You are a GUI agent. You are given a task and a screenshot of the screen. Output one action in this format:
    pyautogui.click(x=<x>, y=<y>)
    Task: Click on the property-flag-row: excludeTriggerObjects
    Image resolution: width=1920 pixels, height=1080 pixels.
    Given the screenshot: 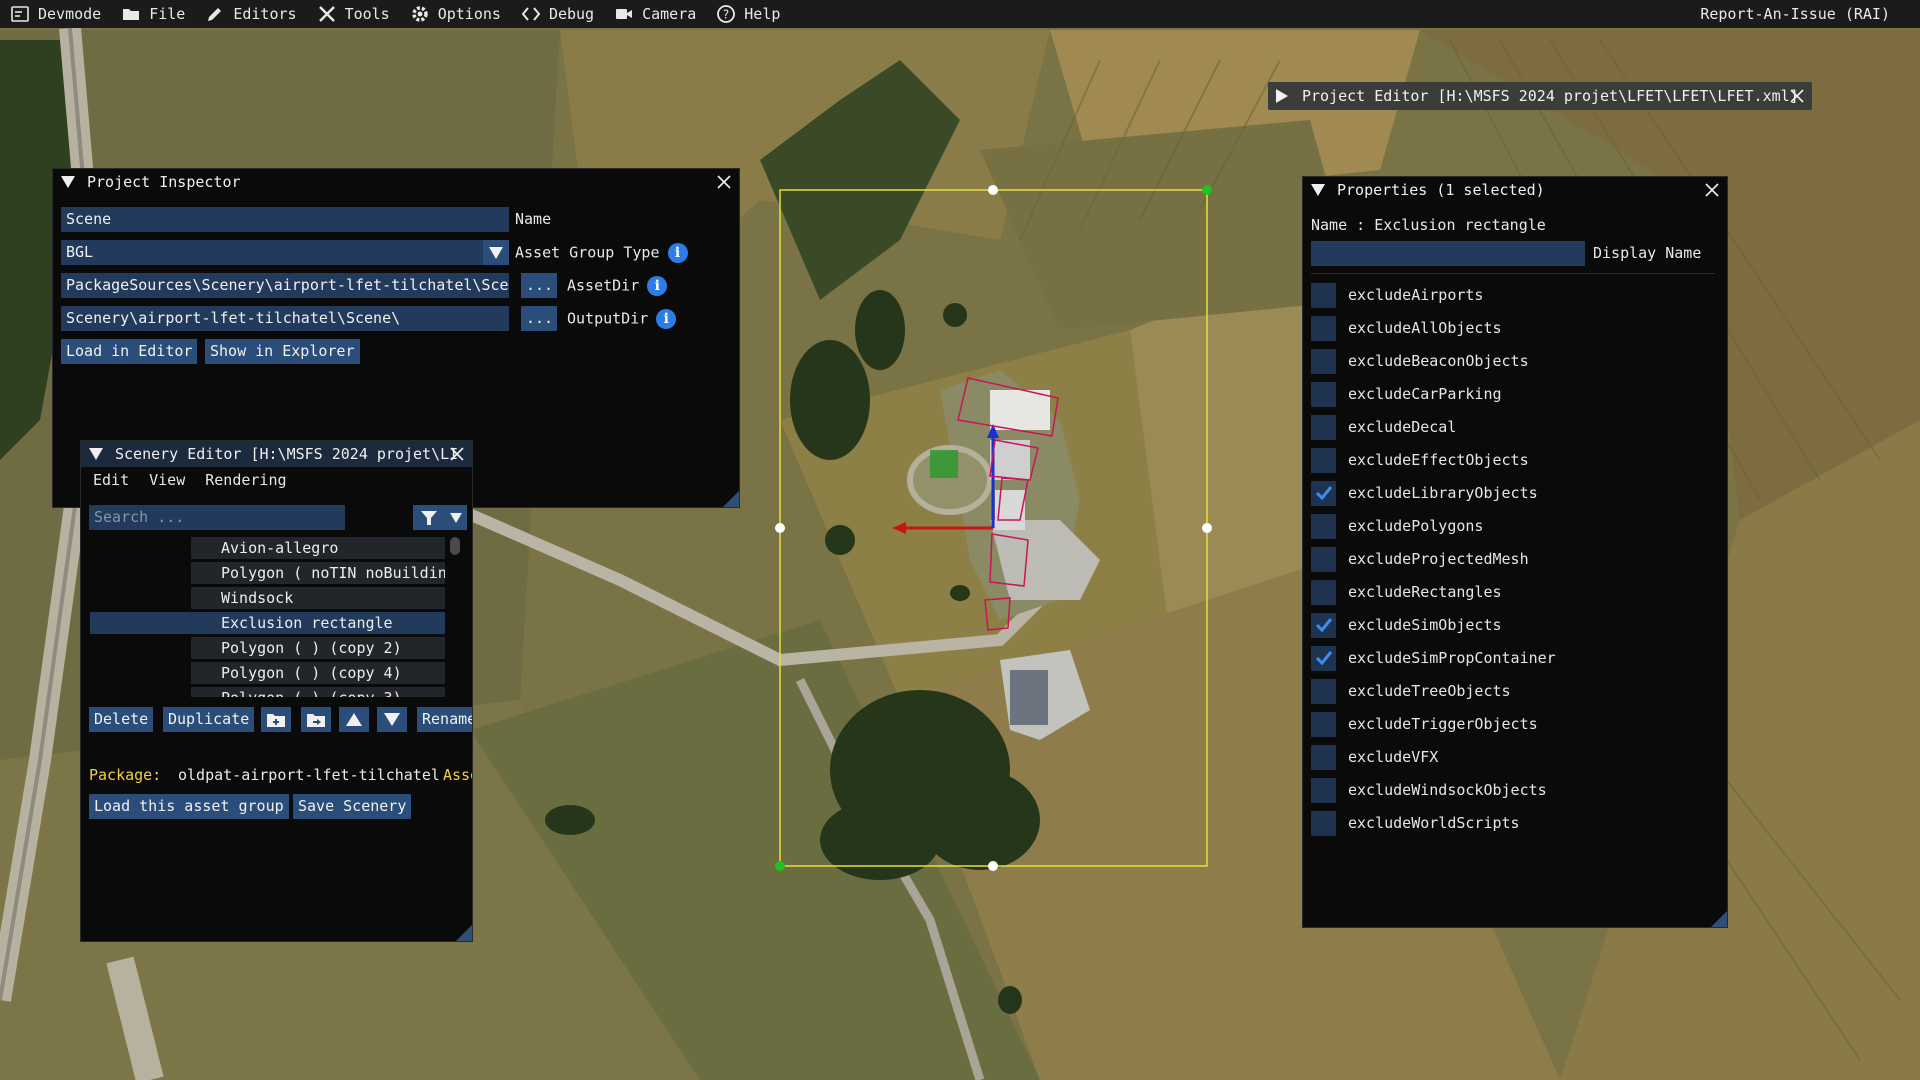 What is the action you would take?
    pyautogui.click(x=1424, y=724)
    